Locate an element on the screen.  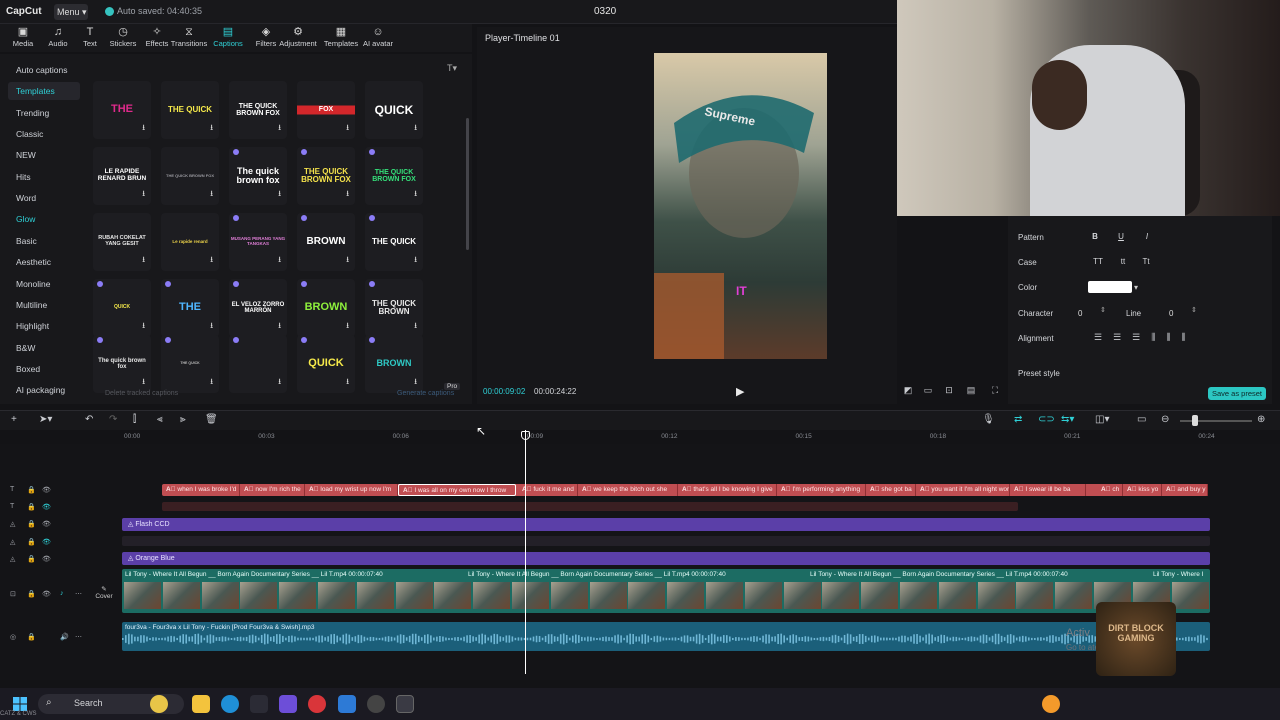
toolbar-templates: ▦ Templates is located at coordinates (341, 37).